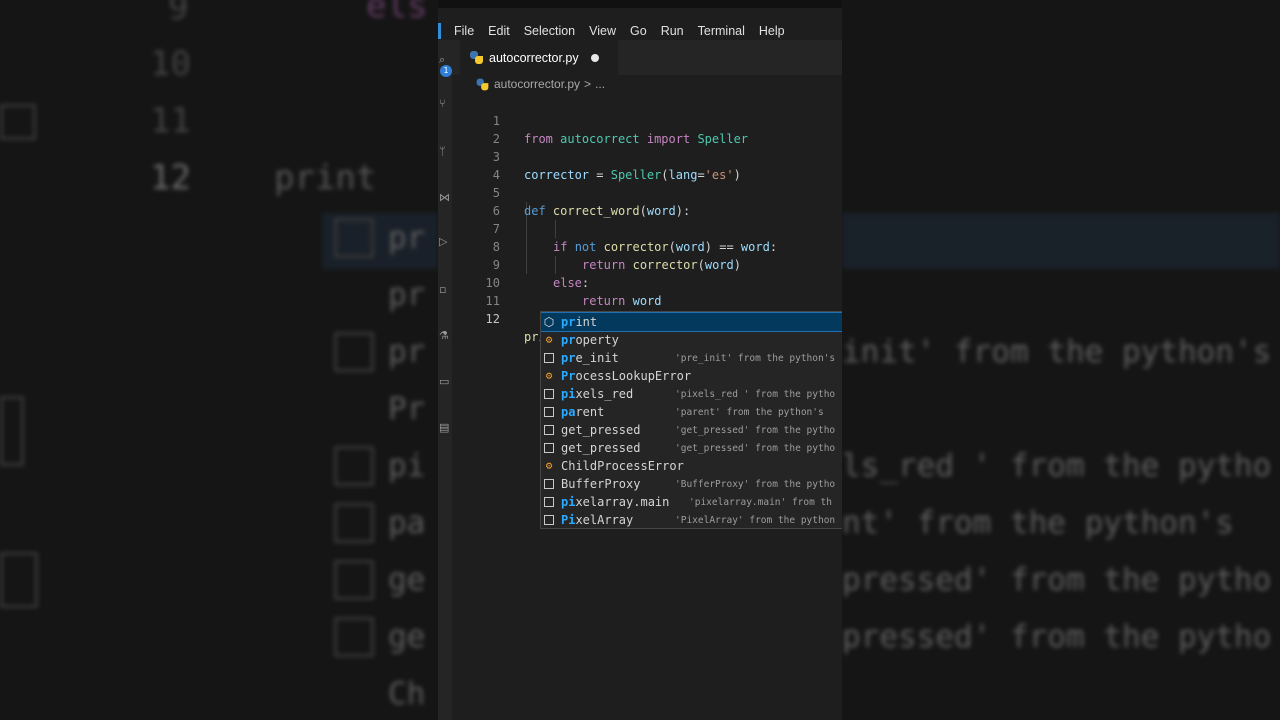  Describe the element at coordinates (170, 178) in the screenshot. I see `bg-line-number: 12` at that location.